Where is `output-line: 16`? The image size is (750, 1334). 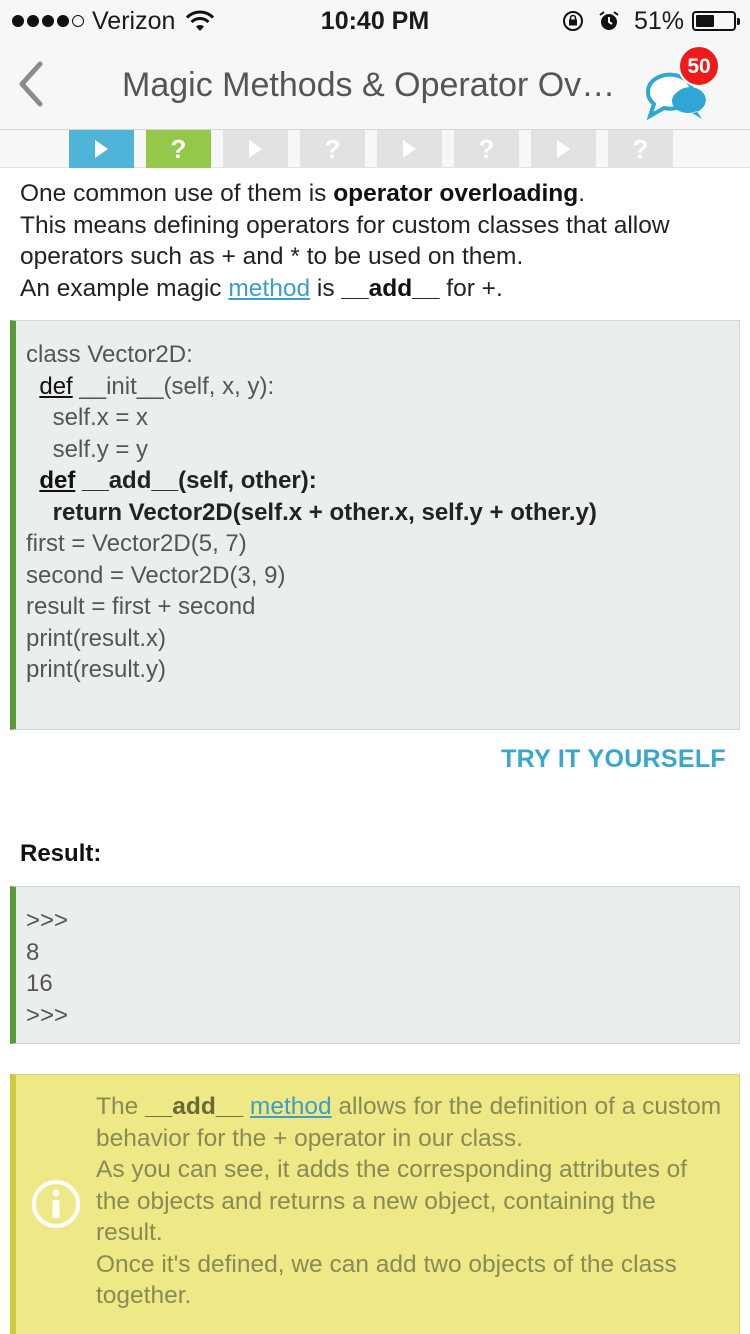
output-line: 16 is located at coordinates (39, 983).